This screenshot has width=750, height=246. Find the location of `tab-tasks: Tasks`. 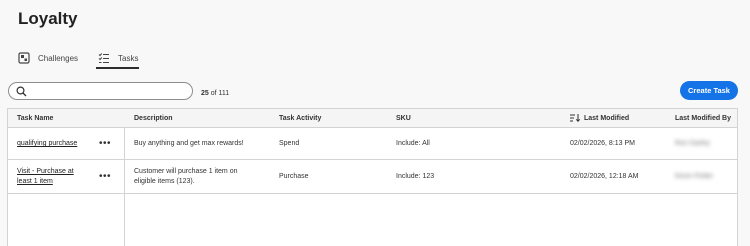

tab-tasks: Tasks is located at coordinates (118, 58).